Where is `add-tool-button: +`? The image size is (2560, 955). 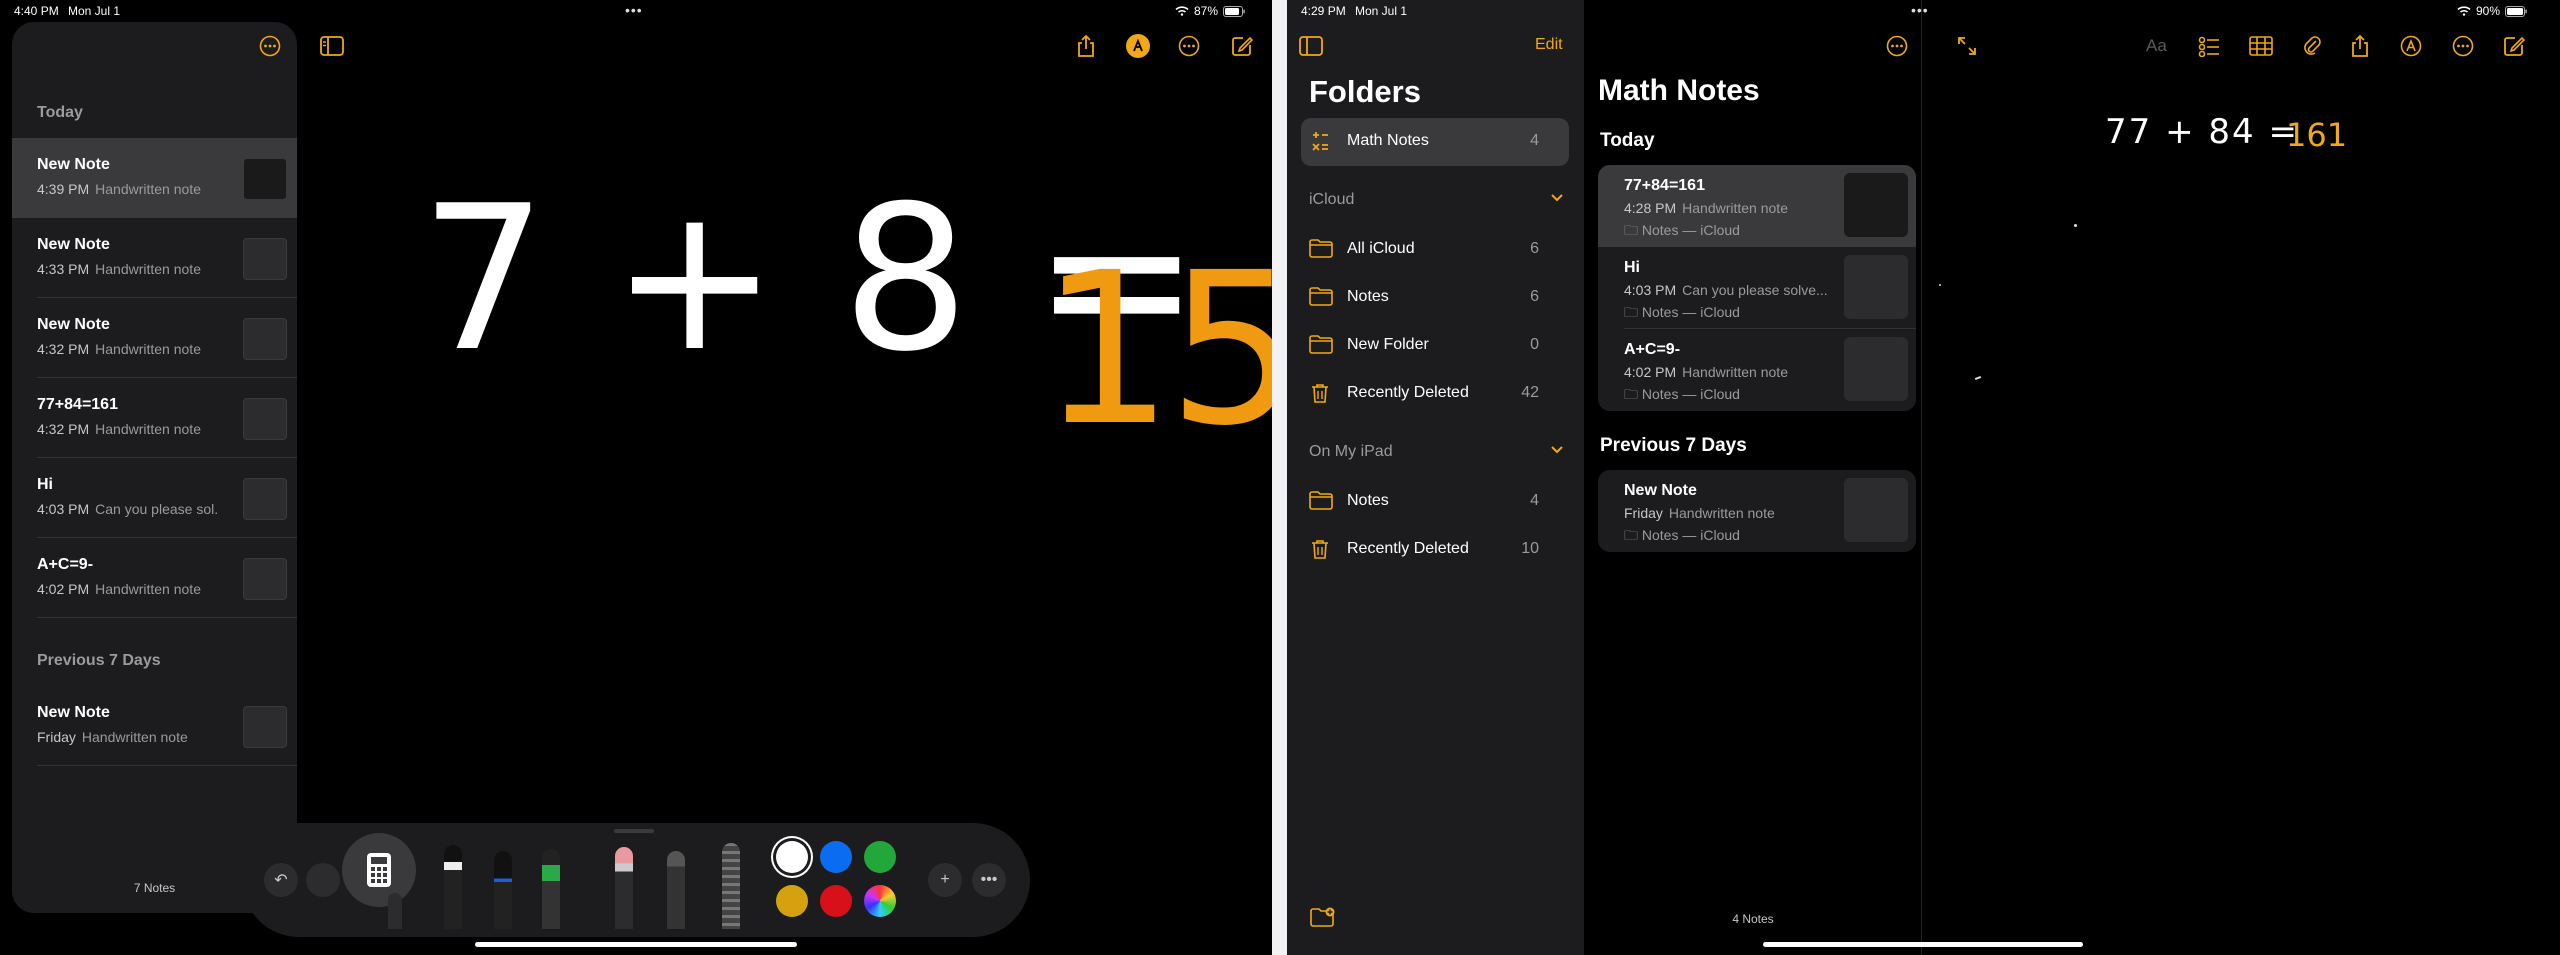
add-tool-button: + is located at coordinates (945, 880).